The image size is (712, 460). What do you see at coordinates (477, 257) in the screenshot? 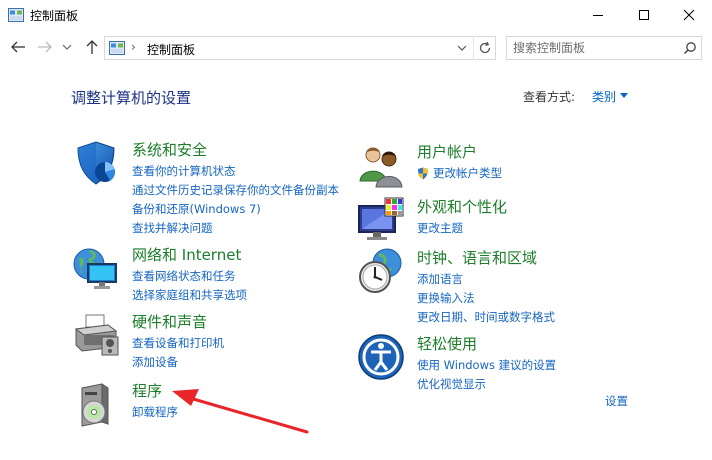
I see `category-title: 时钟、语言和区域` at bounding box center [477, 257].